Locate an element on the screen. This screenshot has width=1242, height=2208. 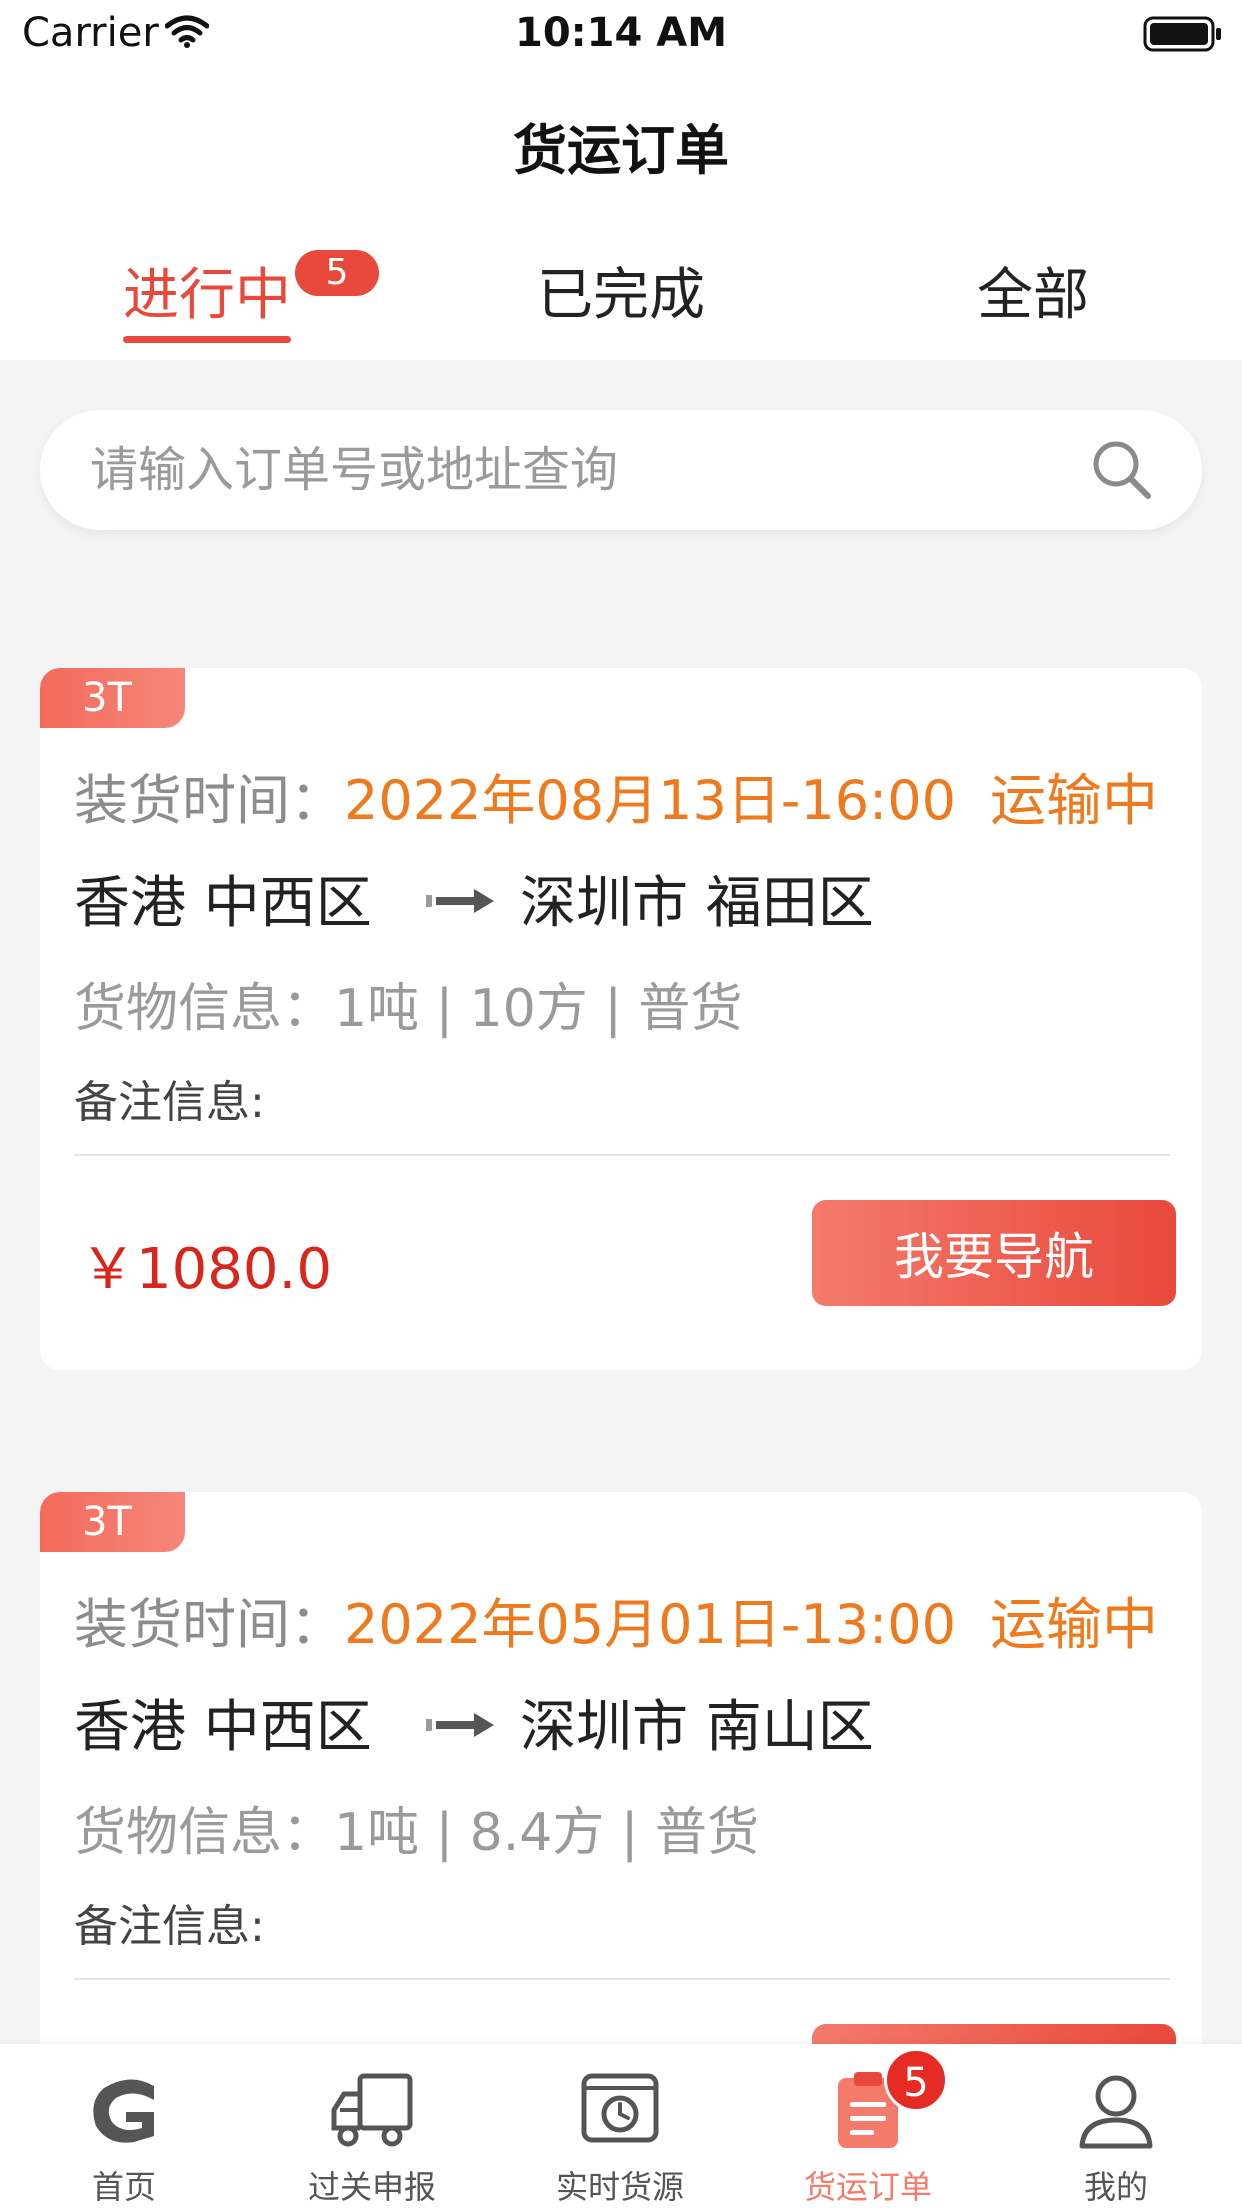
truck-icon is located at coordinates (372, 2112).